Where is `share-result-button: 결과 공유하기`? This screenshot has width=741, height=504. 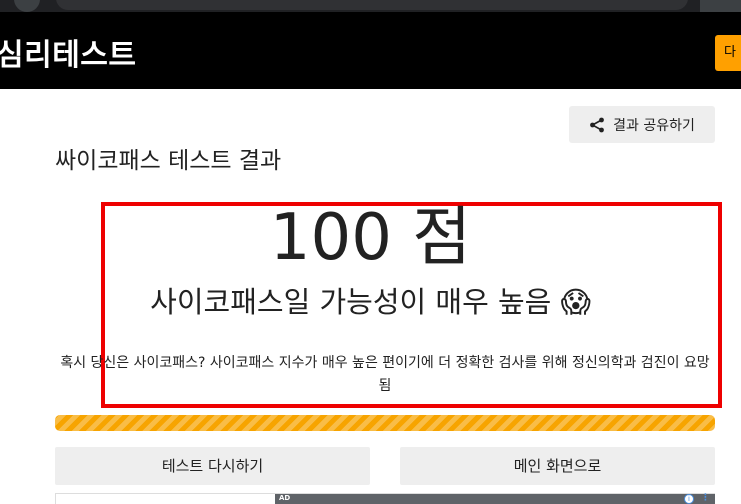
share-result-button: 결과 공유하기 is located at coordinates (642, 124).